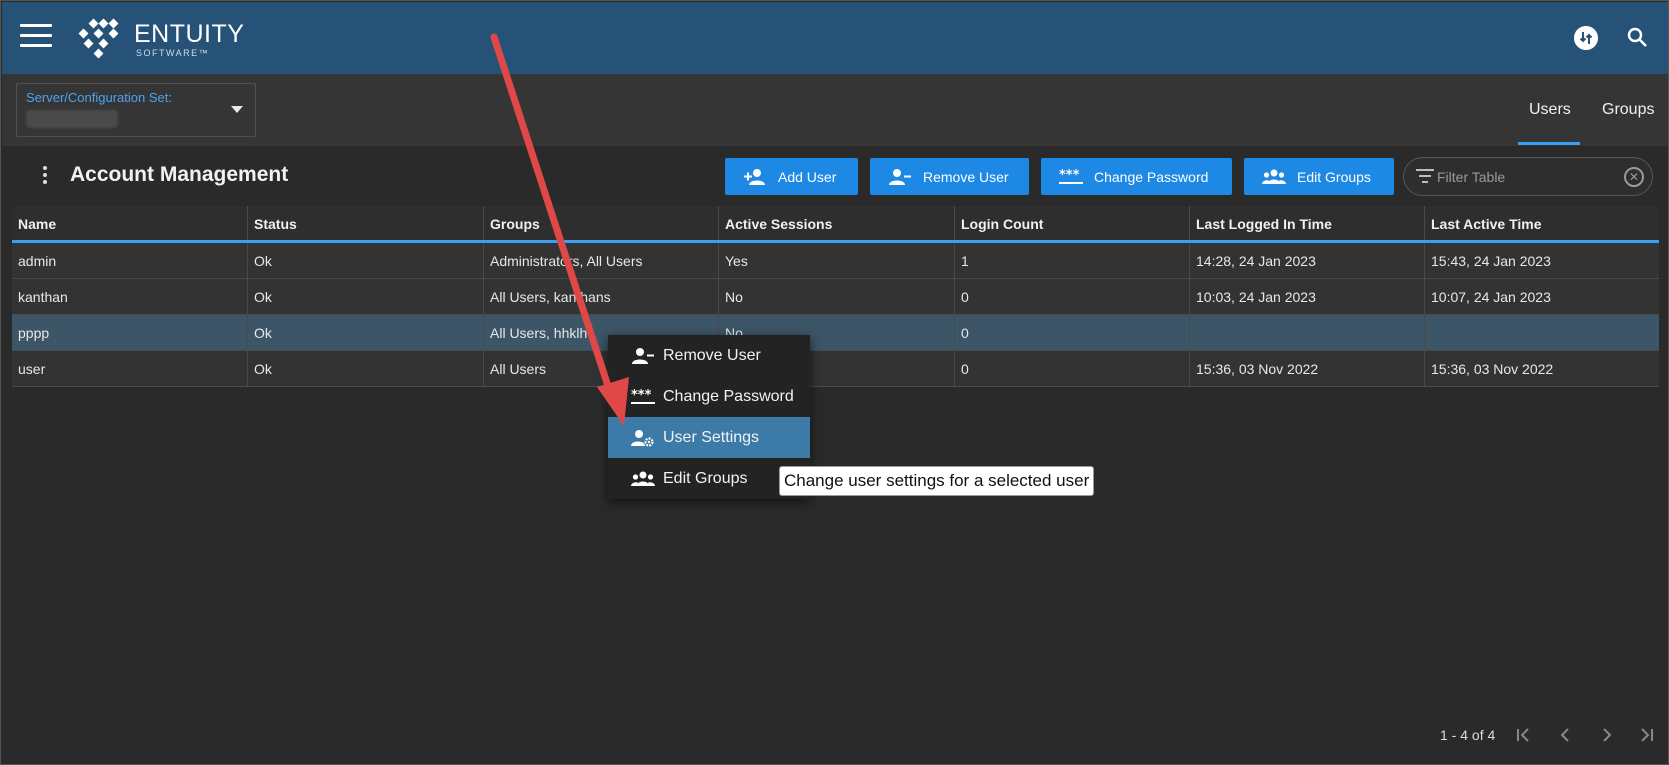 The width and height of the screenshot is (1669, 765). What do you see at coordinates (1468, 735) in the screenshot?
I see `pager-range-text: 1 - 4 of 4` at bounding box center [1468, 735].